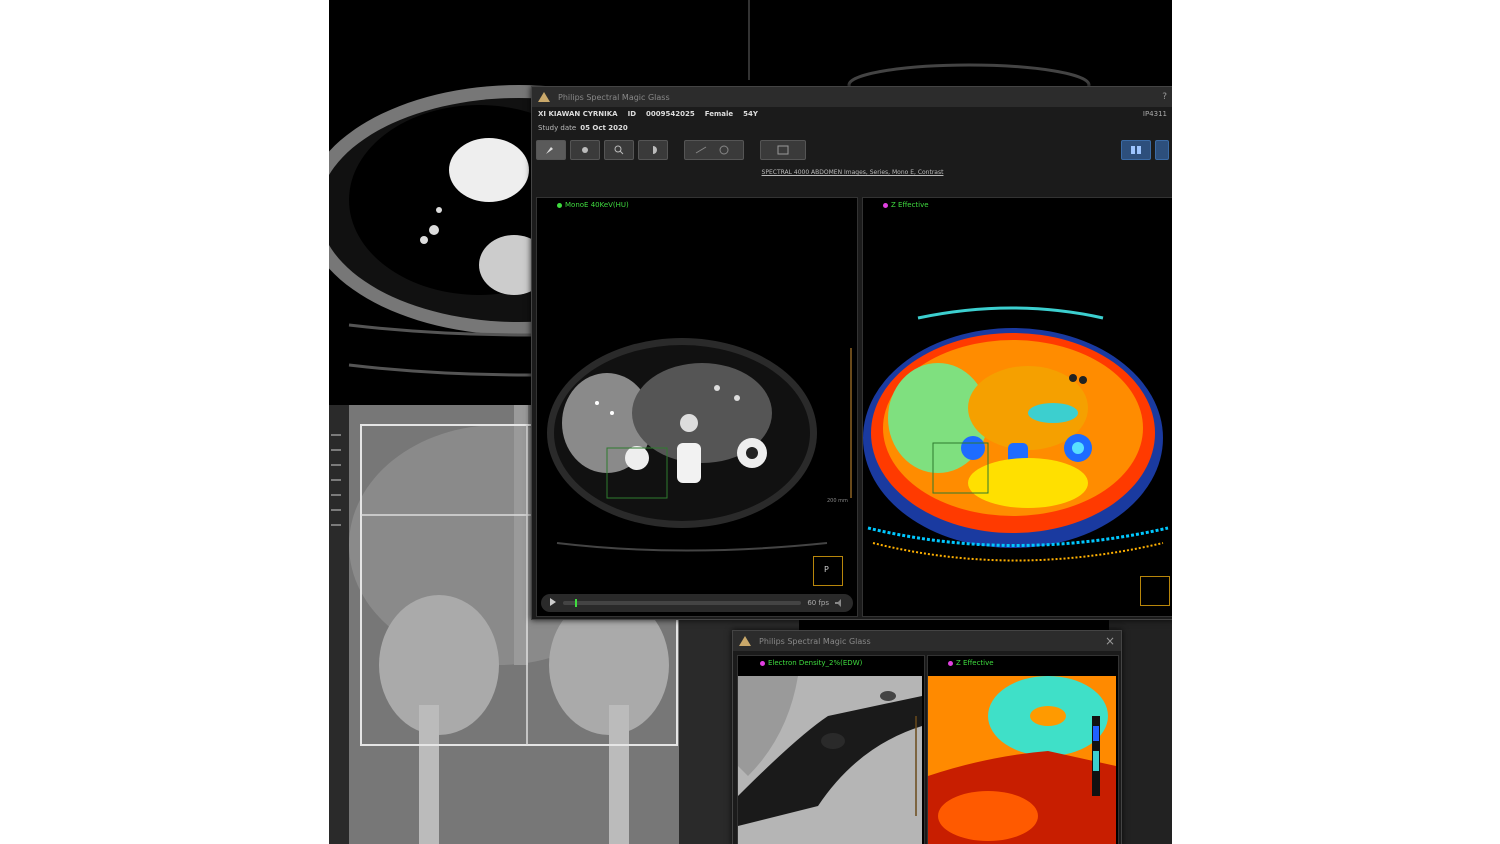 The width and height of the screenshot is (1500, 844). I want to click on secondary-window-titlebar: Philips Spectral Magic Glass ×, so click(927, 641).